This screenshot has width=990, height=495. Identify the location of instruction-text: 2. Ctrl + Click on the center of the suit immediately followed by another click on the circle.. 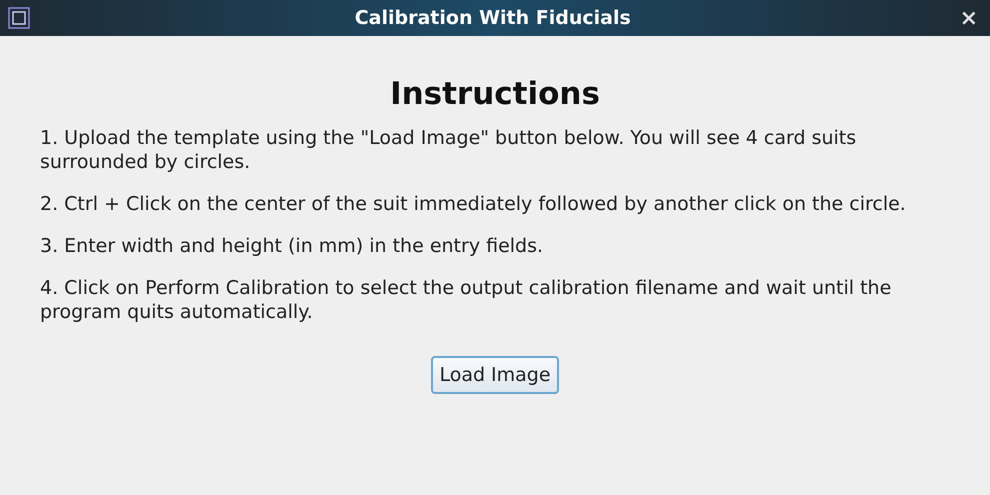
(473, 204).